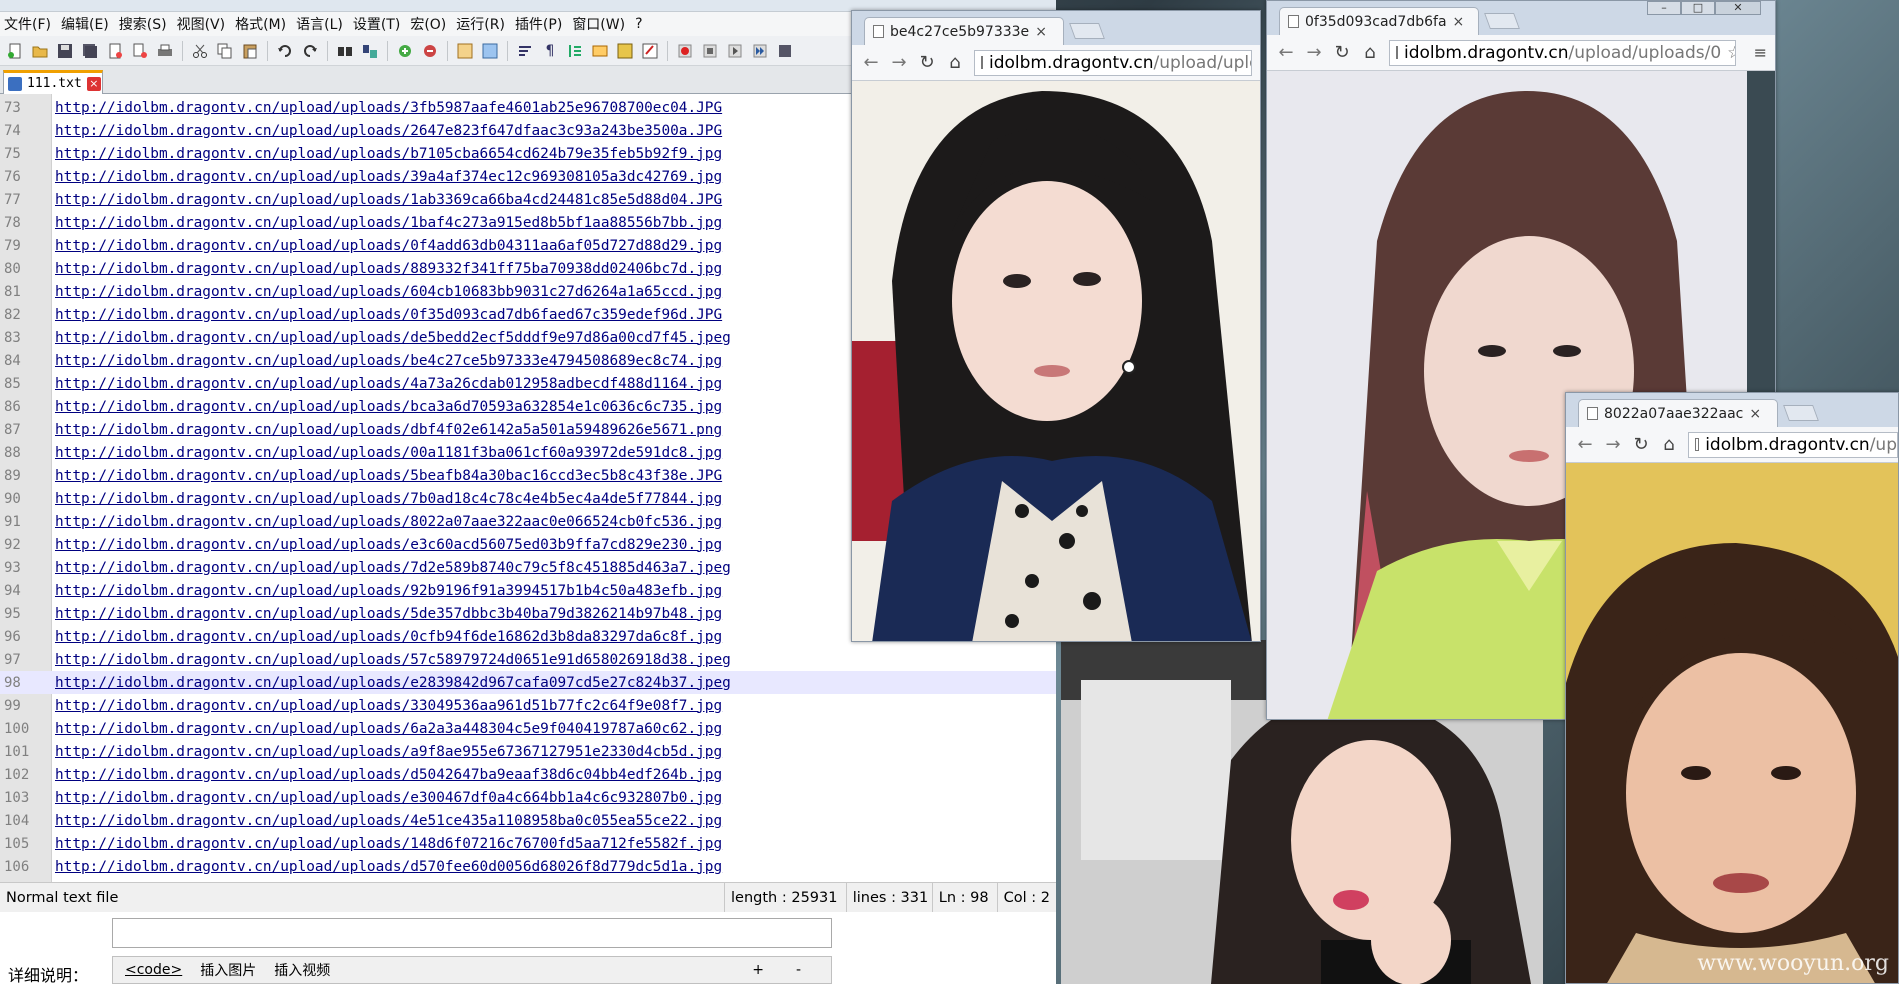 The image size is (1899, 984). Describe the element at coordinates (250, 51) in the screenshot. I see `paste-icon` at that location.